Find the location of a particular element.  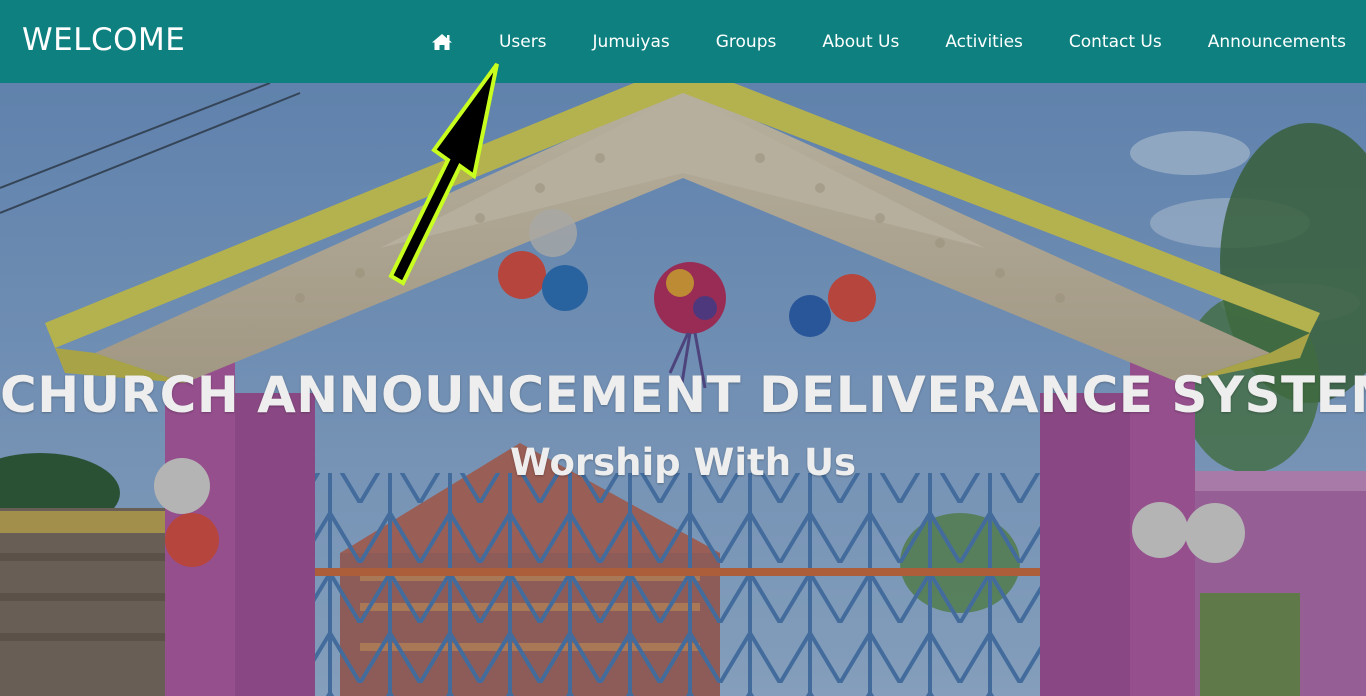

nav-link-activities: Activities is located at coordinates (984, 42).